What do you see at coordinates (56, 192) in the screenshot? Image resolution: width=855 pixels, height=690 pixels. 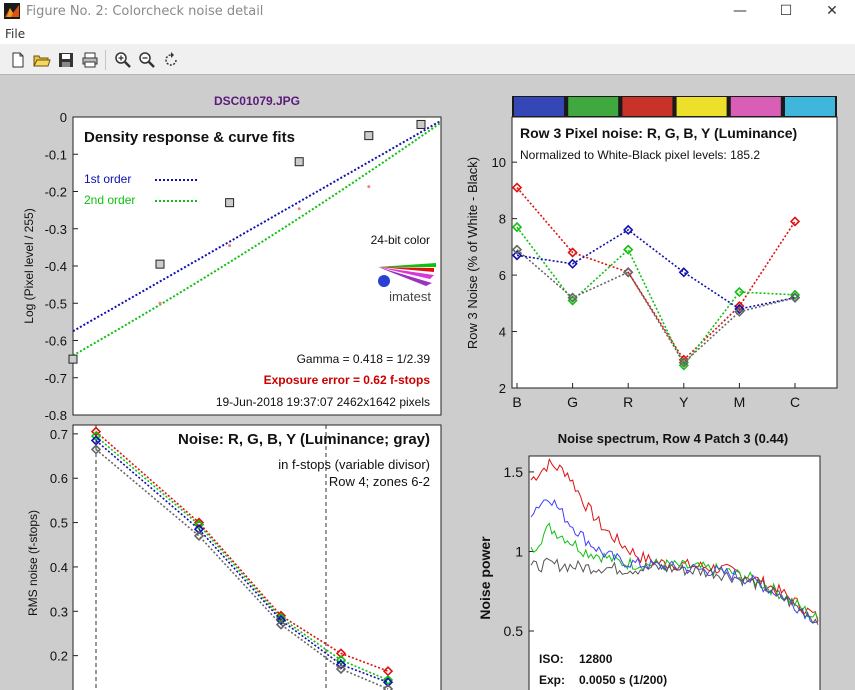 I see `density-y-tick-label: -0.2` at bounding box center [56, 192].